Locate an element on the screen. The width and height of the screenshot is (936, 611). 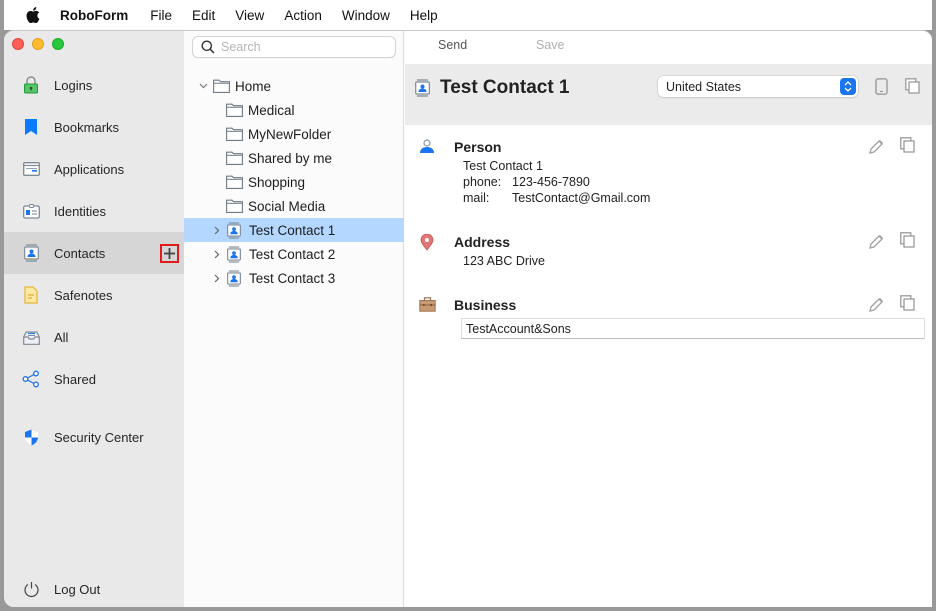
logout-button: Log Out is located at coordinates (94, 587).